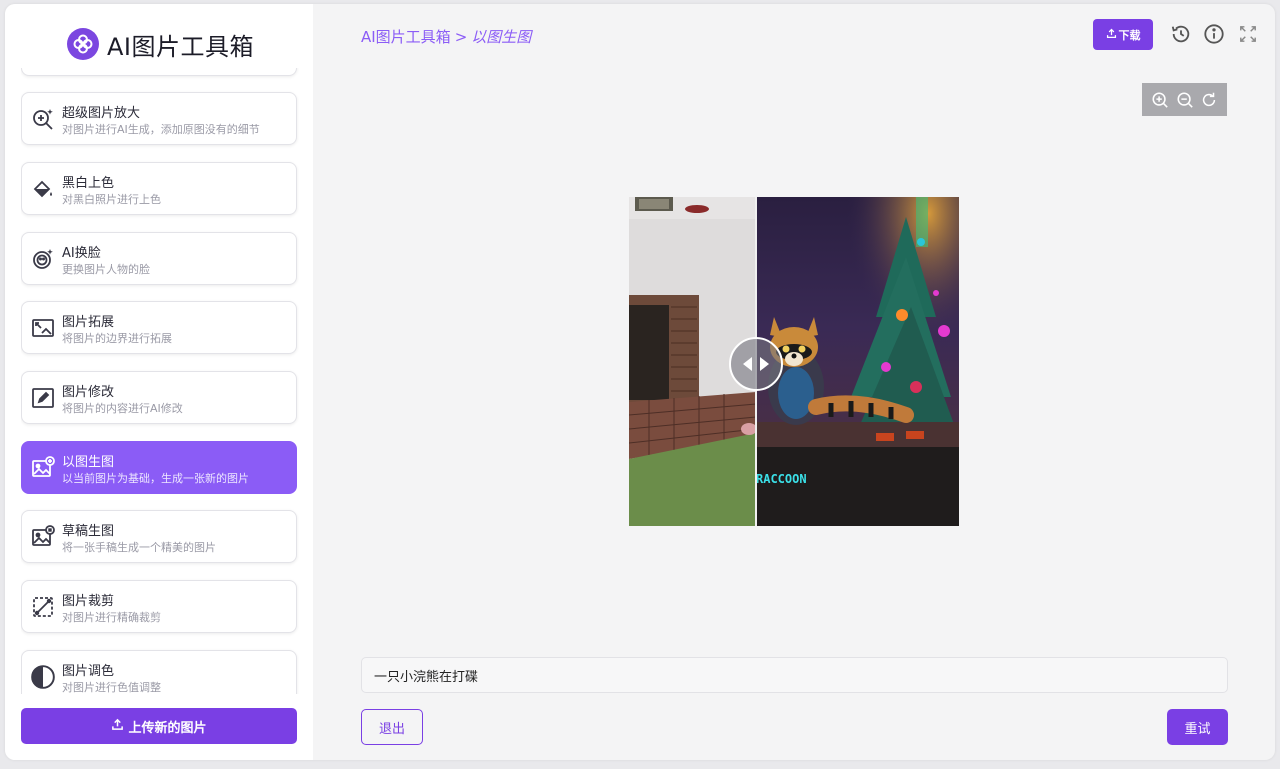  I want to click on prompt-input: 一只小浣熊在打碟, so click(794, 675).